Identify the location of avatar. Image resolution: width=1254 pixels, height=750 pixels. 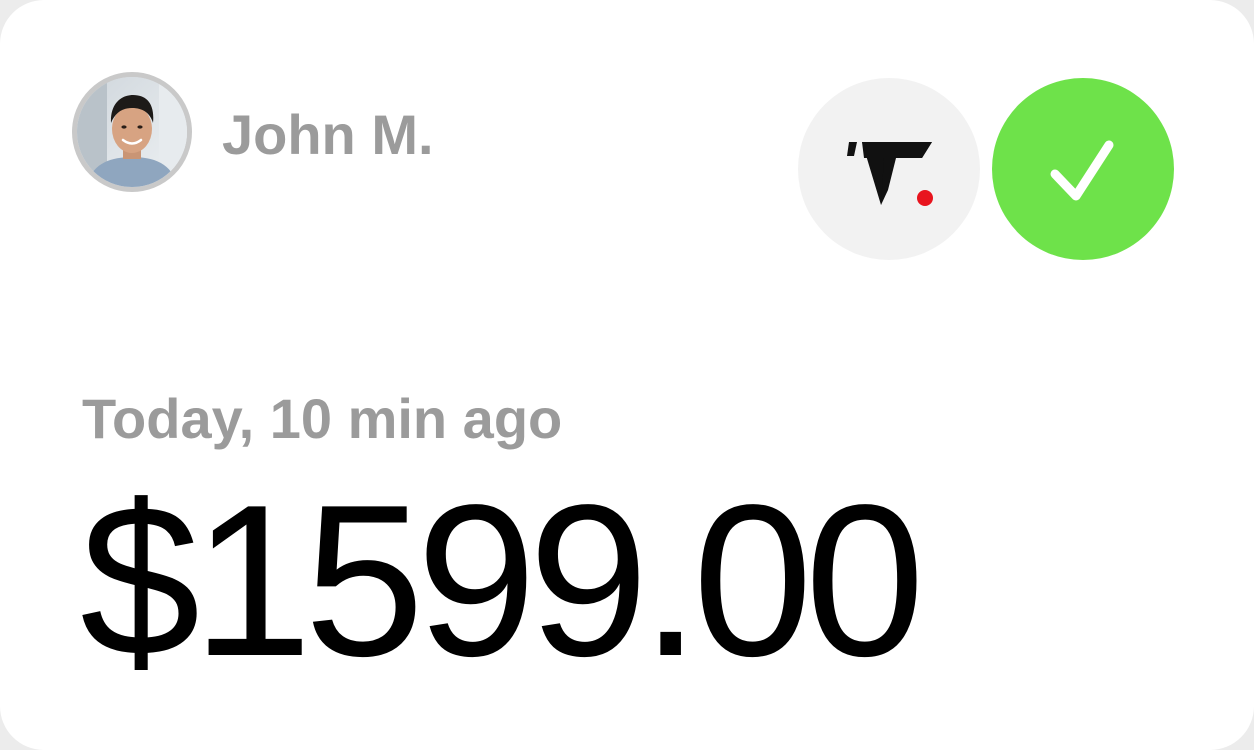
(132, 132).